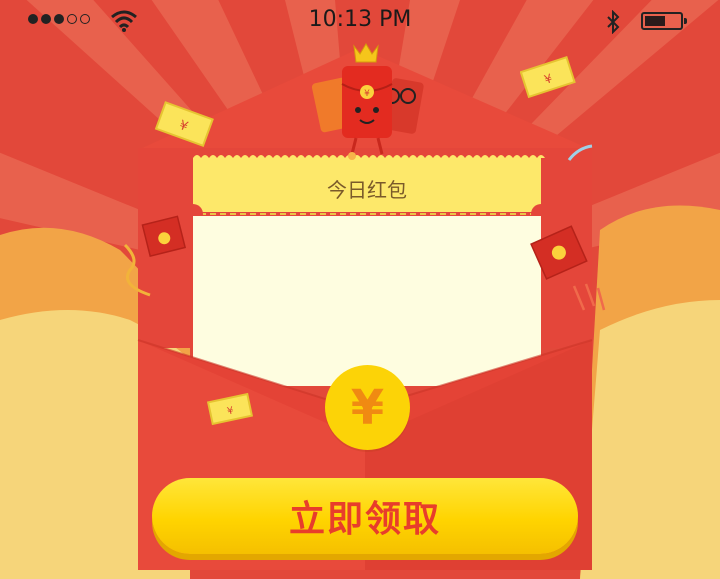 This screenshot has width=720, height=579. I want to click on status-bar: 10:13 PM, so click(360, 21).